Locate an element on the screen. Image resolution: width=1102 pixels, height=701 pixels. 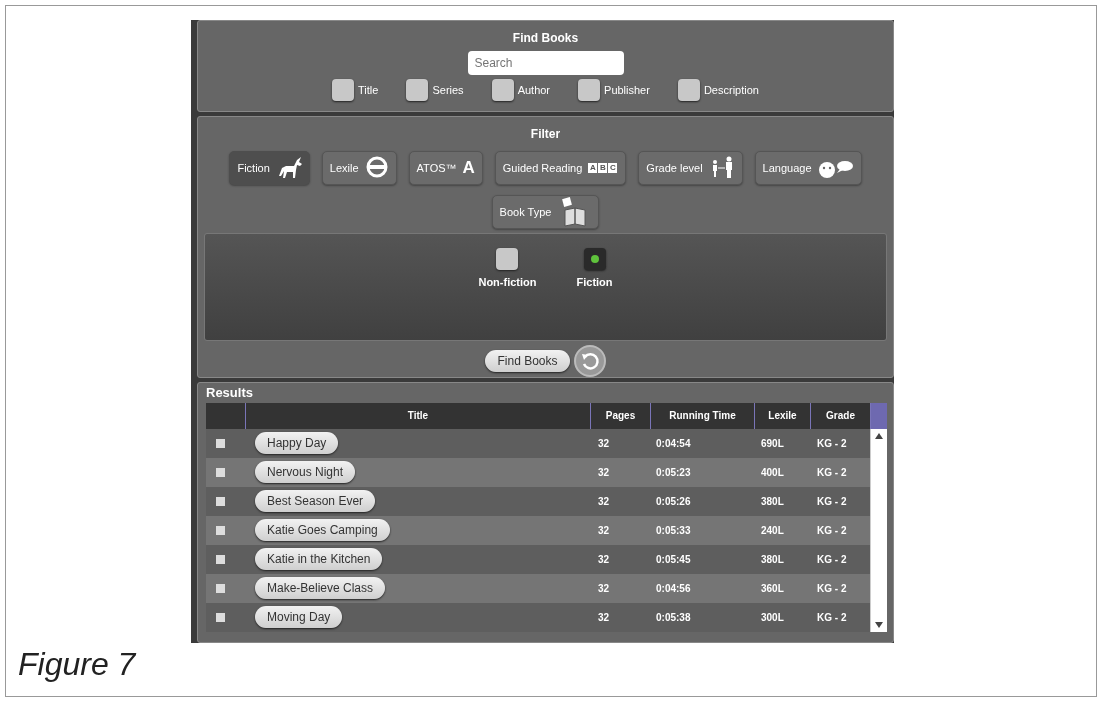
checkbox-label: Title is located at coordinates (368, 90).